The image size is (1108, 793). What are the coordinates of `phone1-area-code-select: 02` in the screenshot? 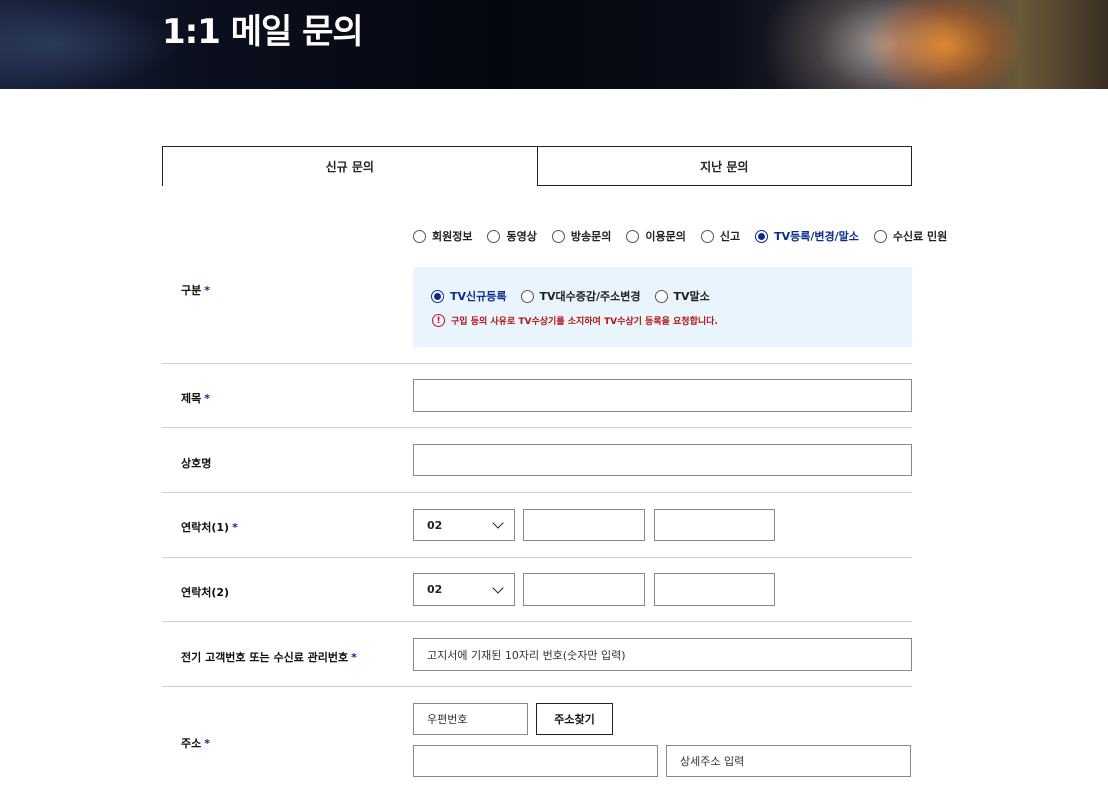 It's located at (464, 525).